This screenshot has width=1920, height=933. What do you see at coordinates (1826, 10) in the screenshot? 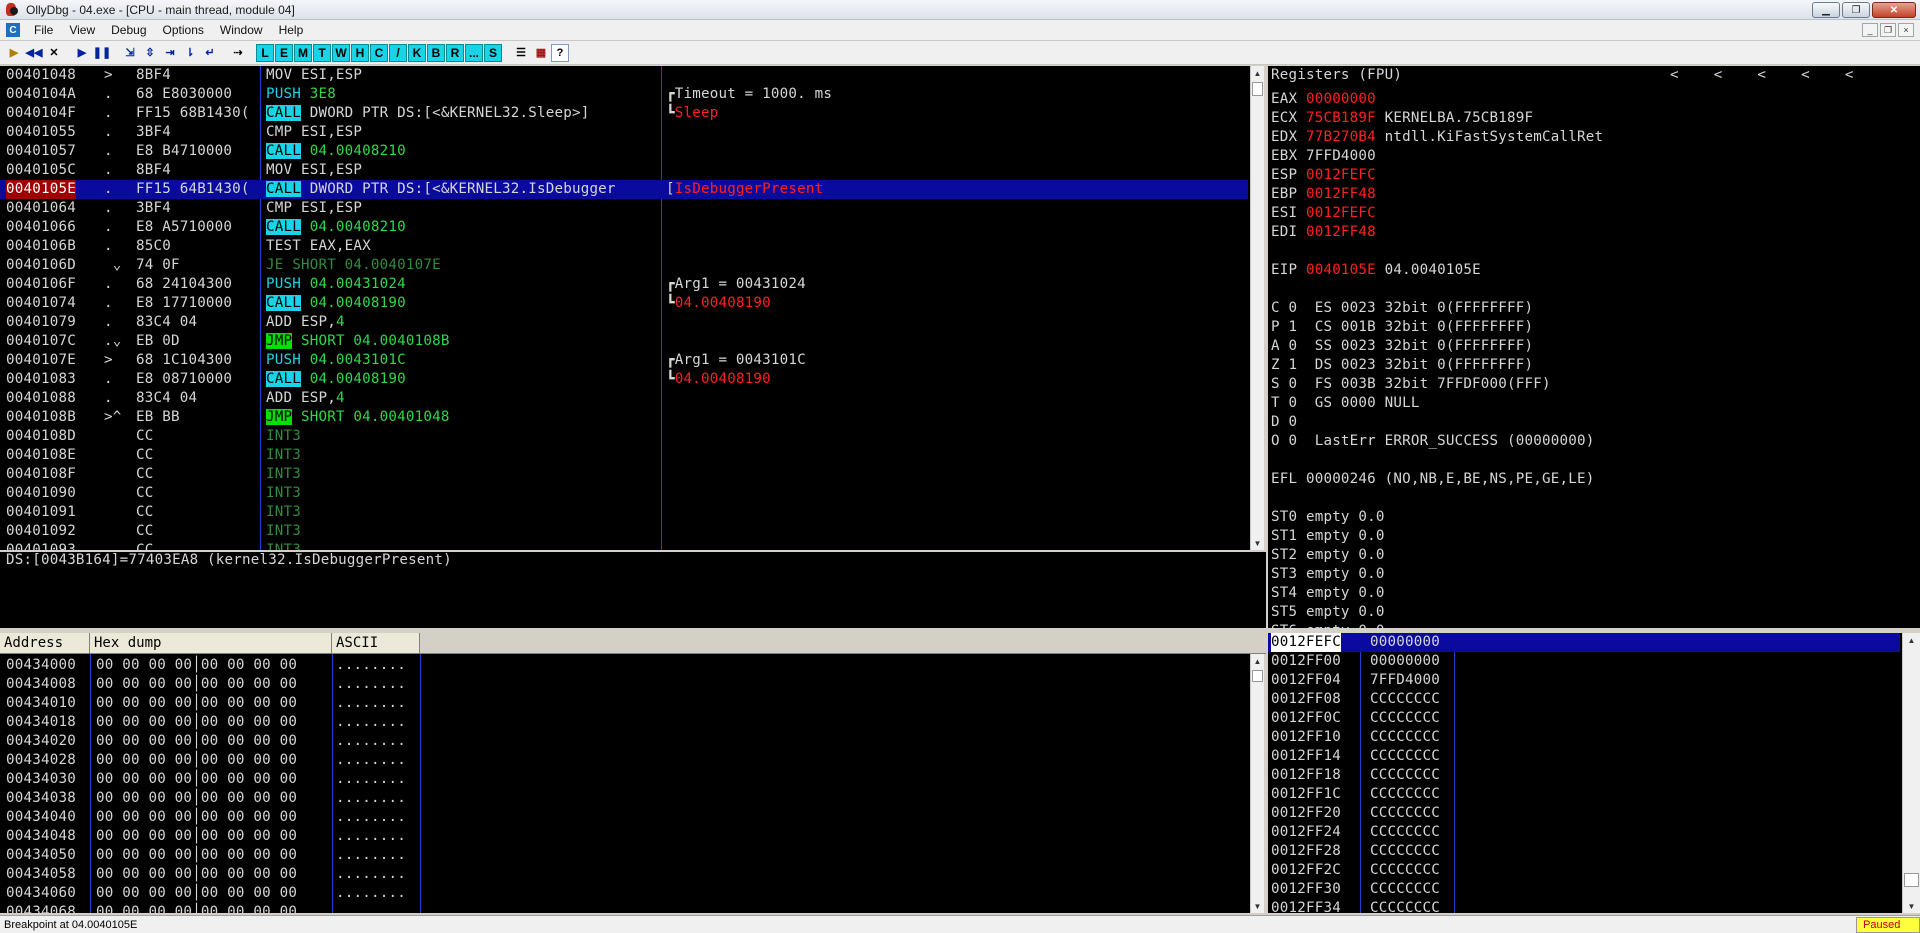
I see `minimize-button: ▁` at bounding box center [1826, 10].